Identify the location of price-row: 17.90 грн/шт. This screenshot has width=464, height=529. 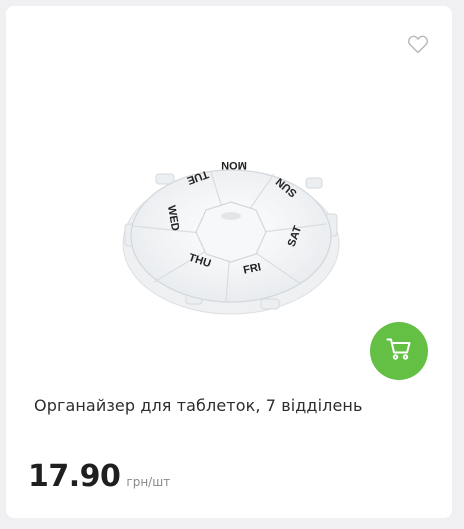
(99, 476).